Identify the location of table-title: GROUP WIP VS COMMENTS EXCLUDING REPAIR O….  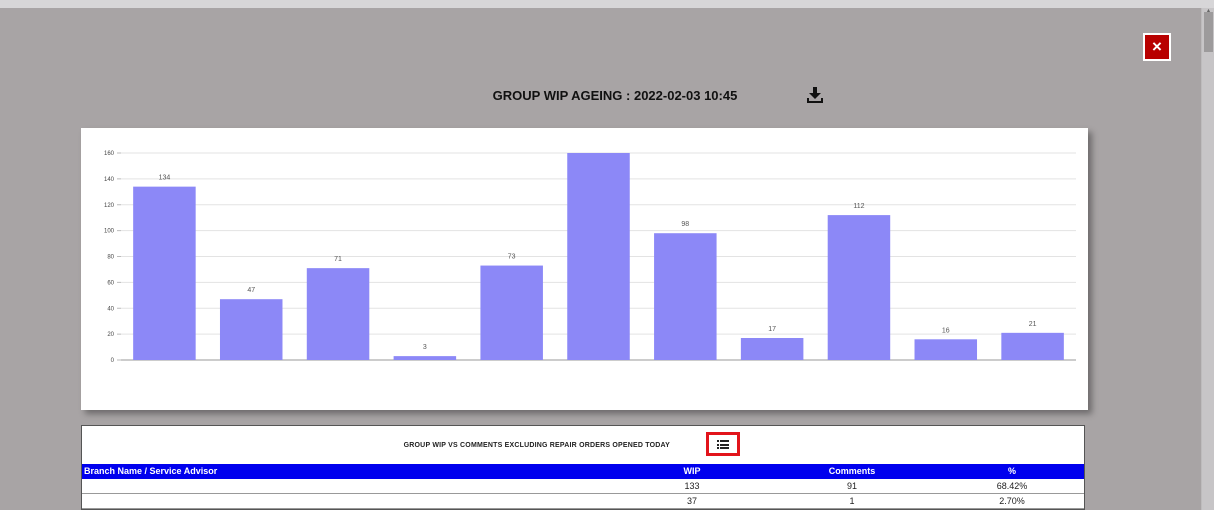
(536, 445).